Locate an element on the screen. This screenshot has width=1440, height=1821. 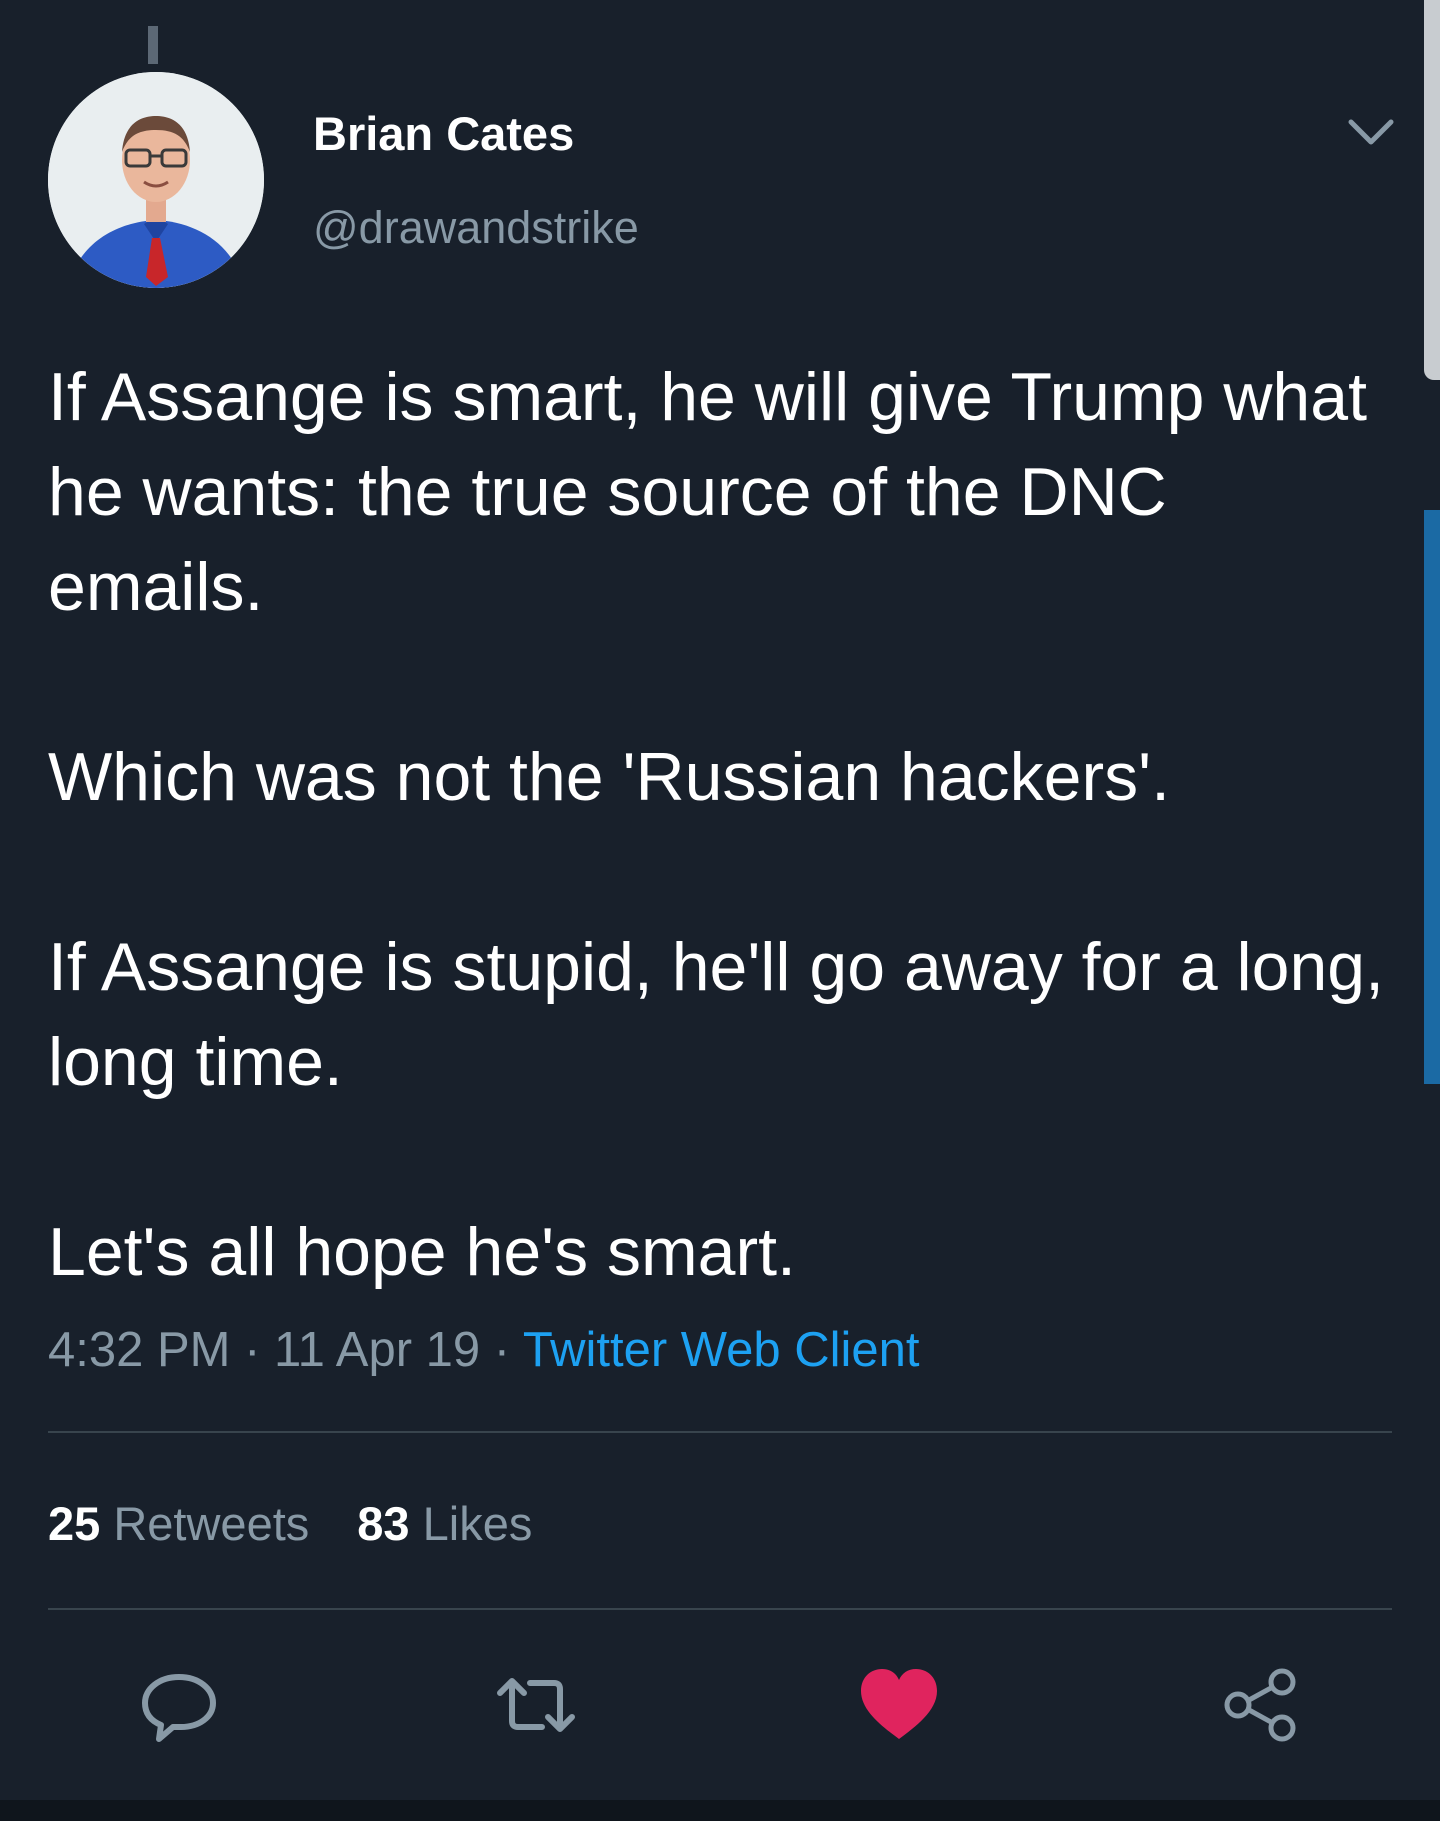
avatar is located at coordinates (156, 180).